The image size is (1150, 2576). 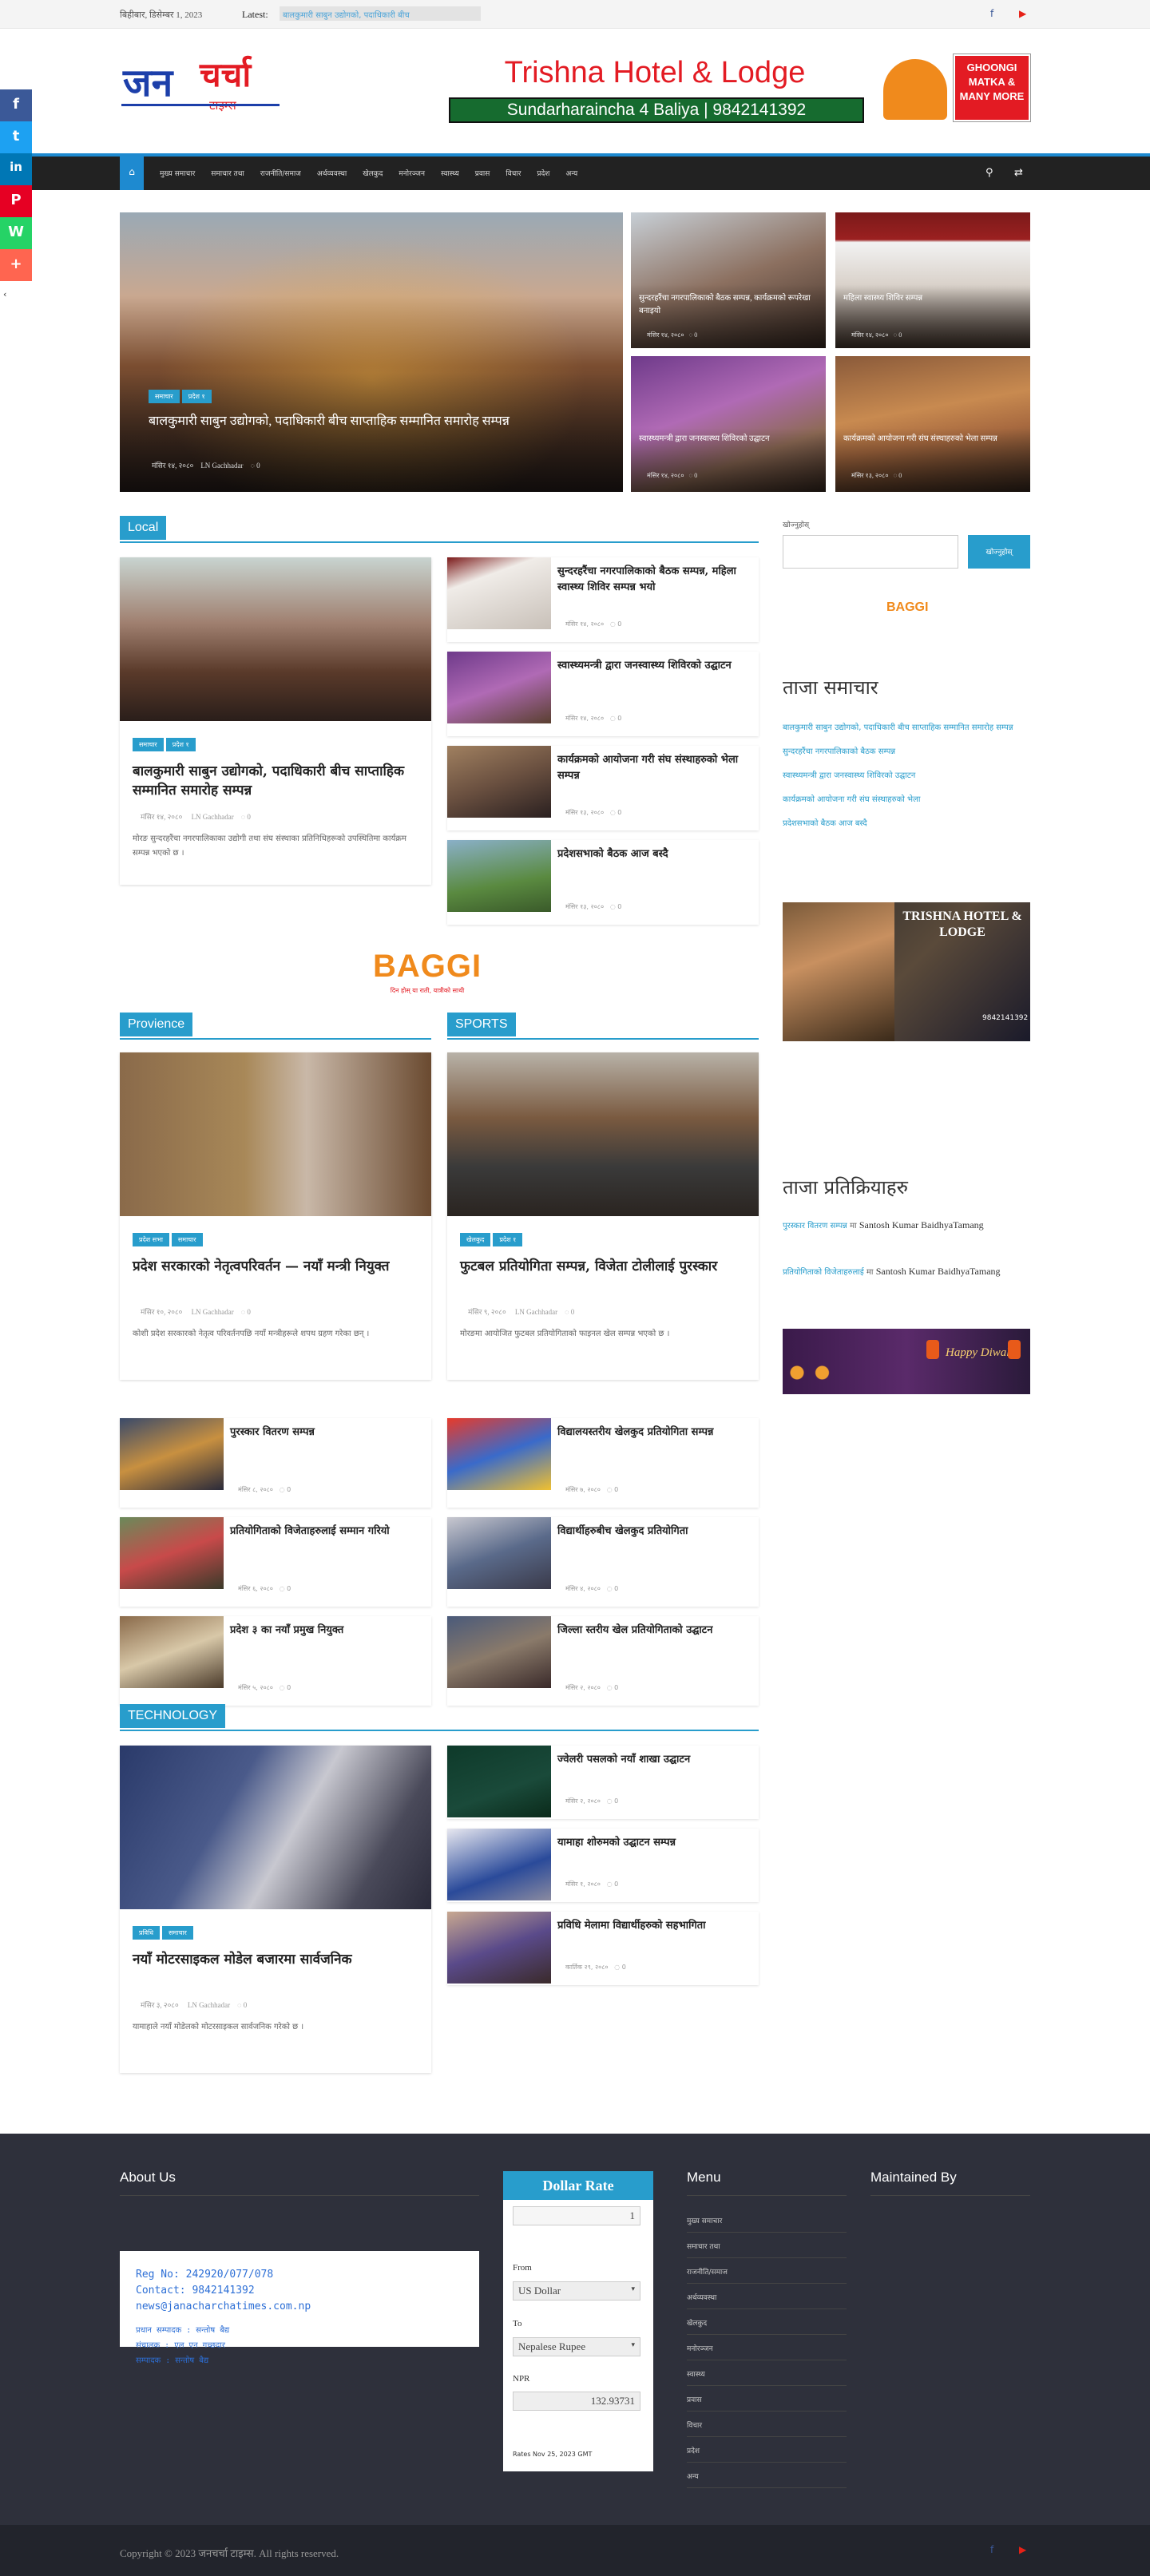 What do you see at coordinates (514, 173) in the screenshot?
I see `nav-item: विचार` at bounding box center [514, 173].